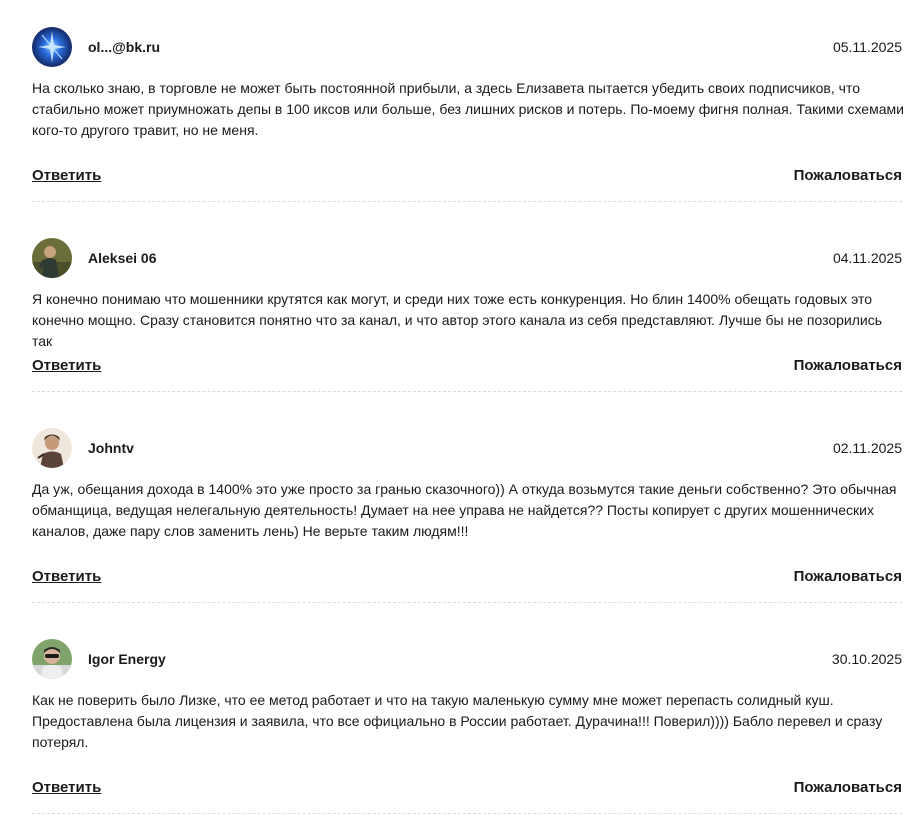  Describe the element at coordinates (467, 258) in the screenshot. I see `comment-header: Aleksei 06 04.11.2025` at that location.